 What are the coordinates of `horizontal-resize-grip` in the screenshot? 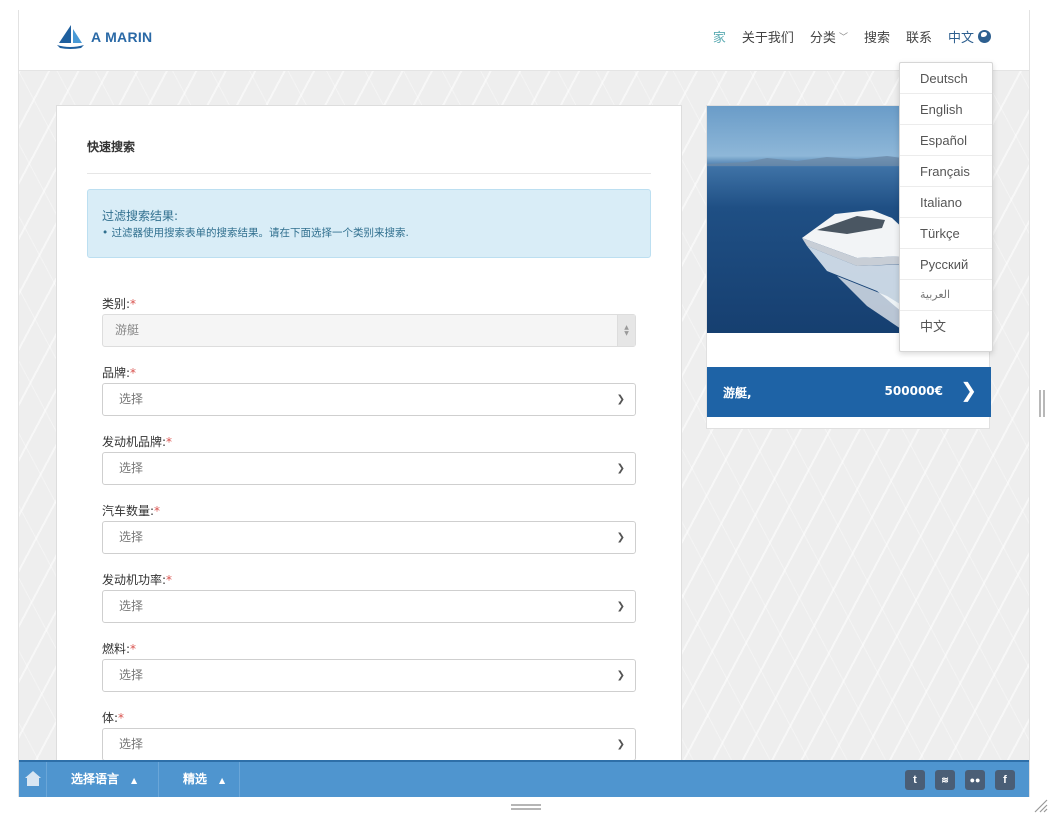 It's located at (526, 807).